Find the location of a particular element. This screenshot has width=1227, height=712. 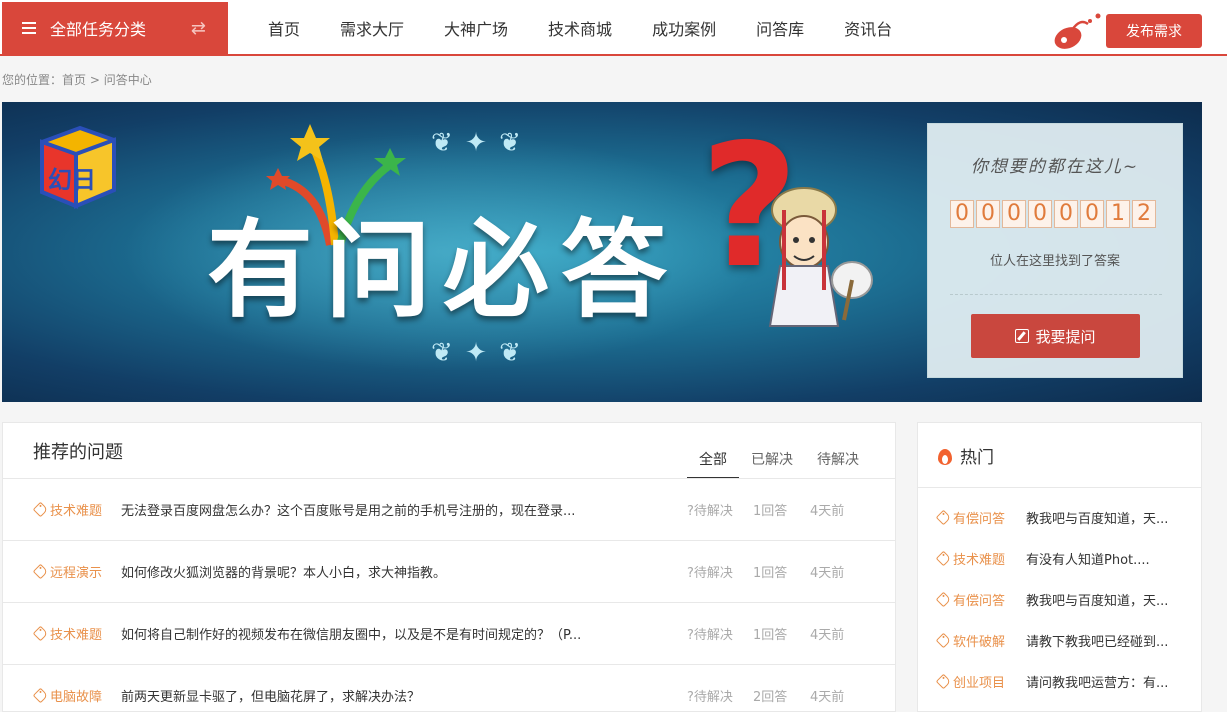

nav-qa-library: 问答库 is located at coordinates (780, 28).